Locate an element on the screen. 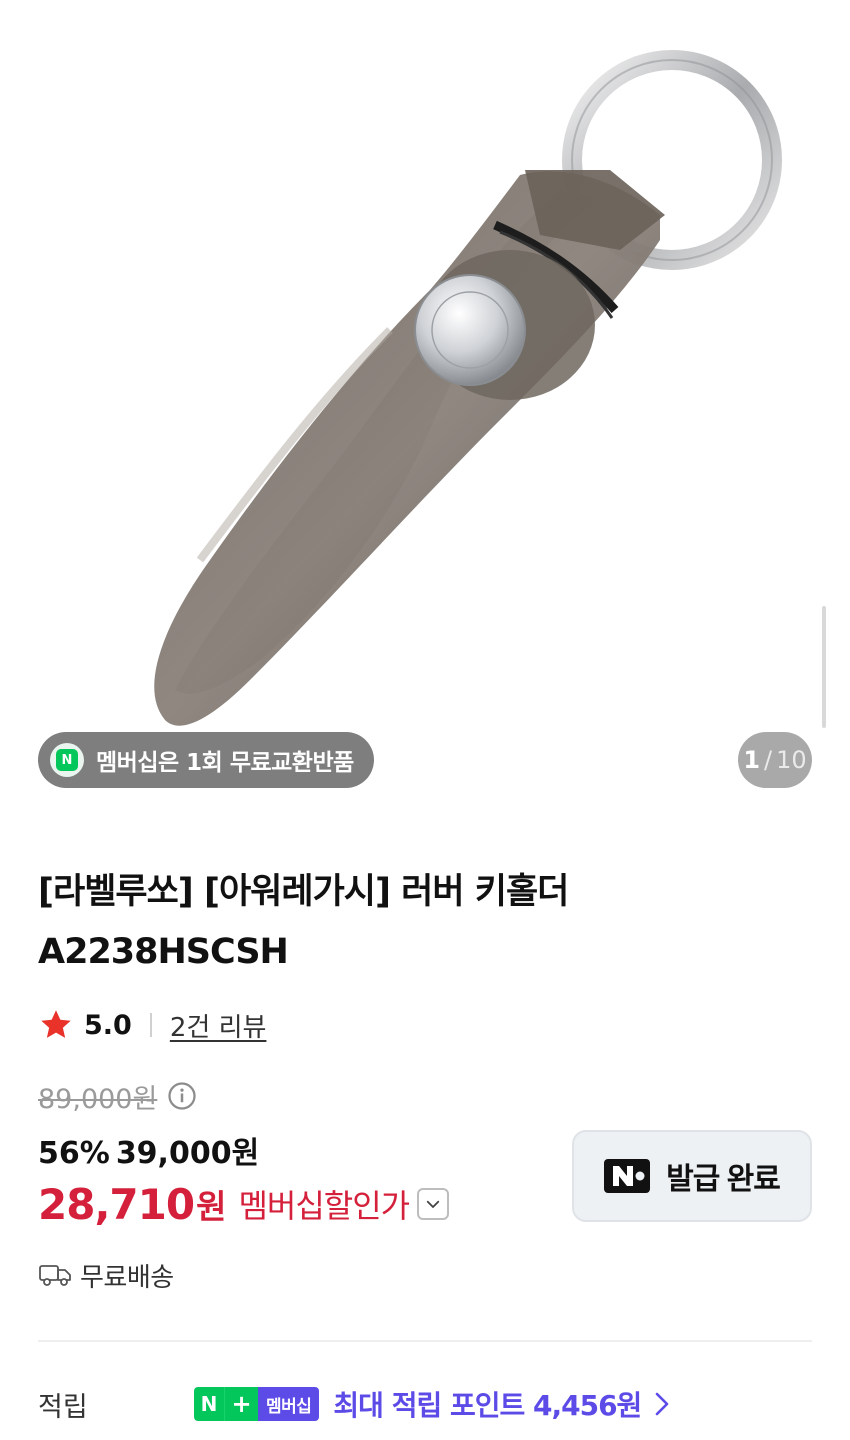  coupon-button: 발급 완료 is located at coordinates (692, 1176).